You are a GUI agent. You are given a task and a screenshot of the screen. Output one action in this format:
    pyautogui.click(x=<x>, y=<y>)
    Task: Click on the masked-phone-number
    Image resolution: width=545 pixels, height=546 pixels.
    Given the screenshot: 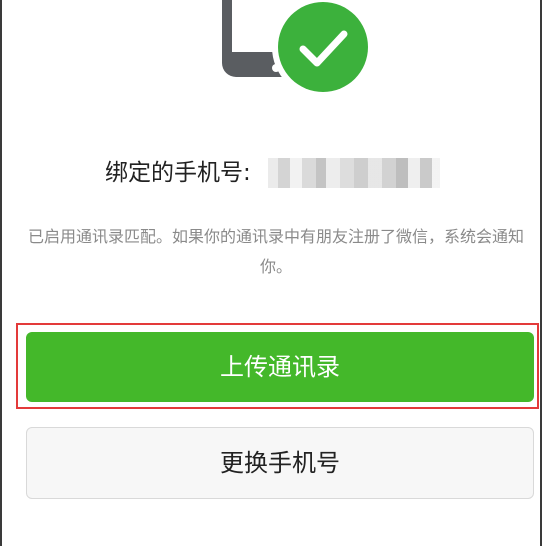 What is the action you would take?
    pyautogui.click(x=354, y=172)
    